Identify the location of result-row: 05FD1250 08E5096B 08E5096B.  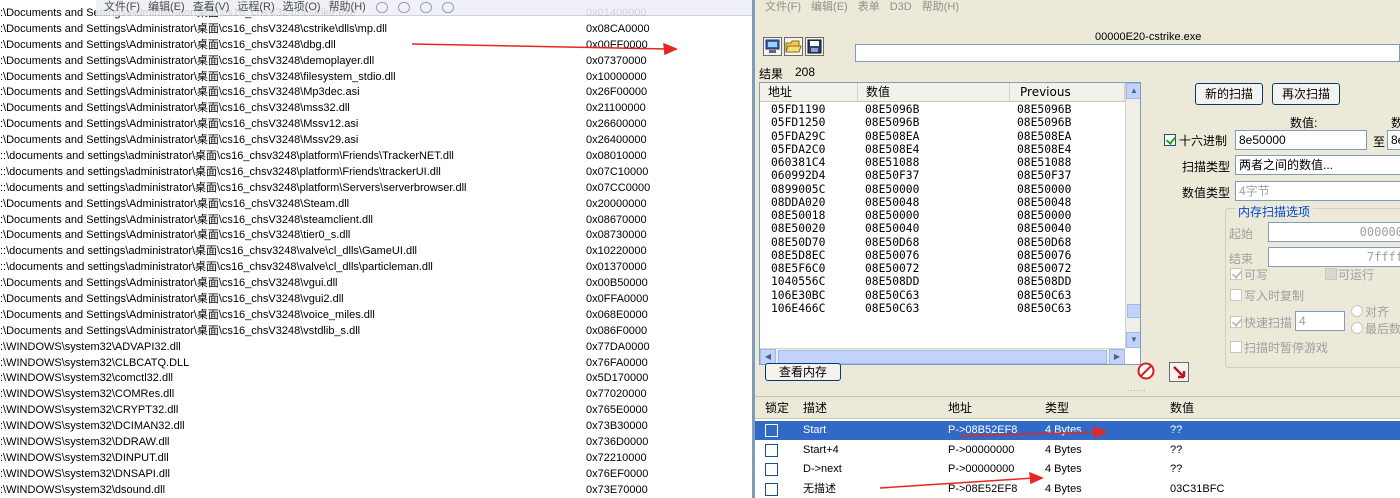
(942, 122).